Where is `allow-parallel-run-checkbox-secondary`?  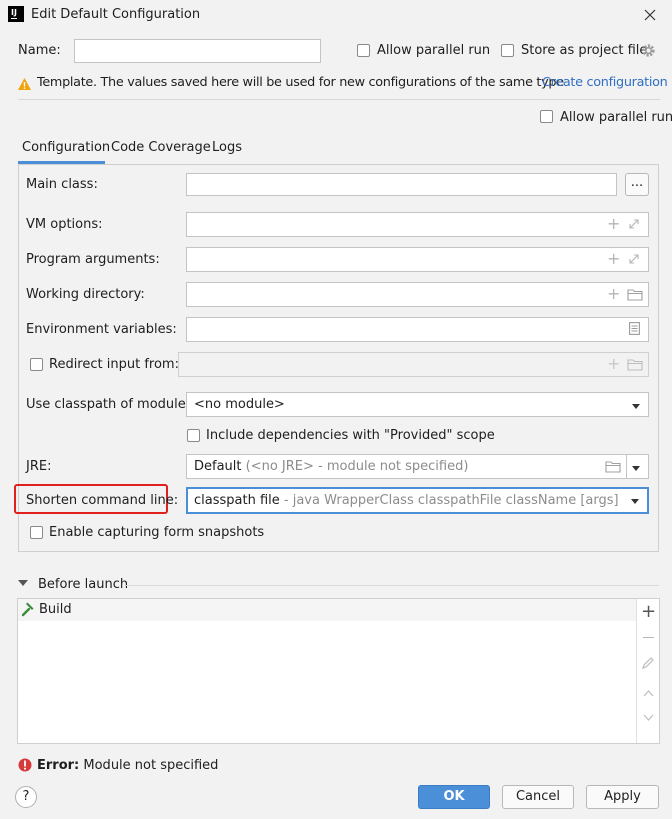
allow-parallel-run-checkbox-secondary is located at coordinates (546, 116).